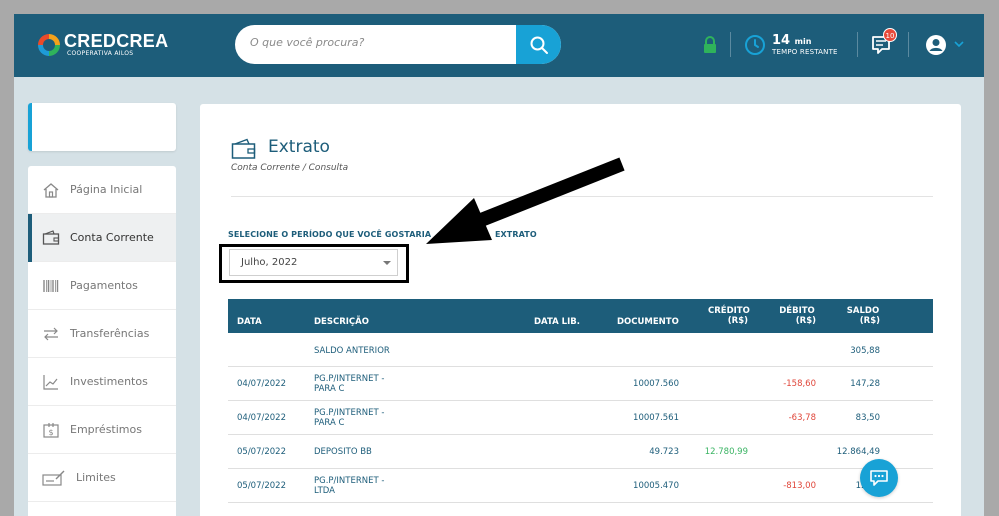  I want to click on column-header-data: DATA, so click(249, 322).